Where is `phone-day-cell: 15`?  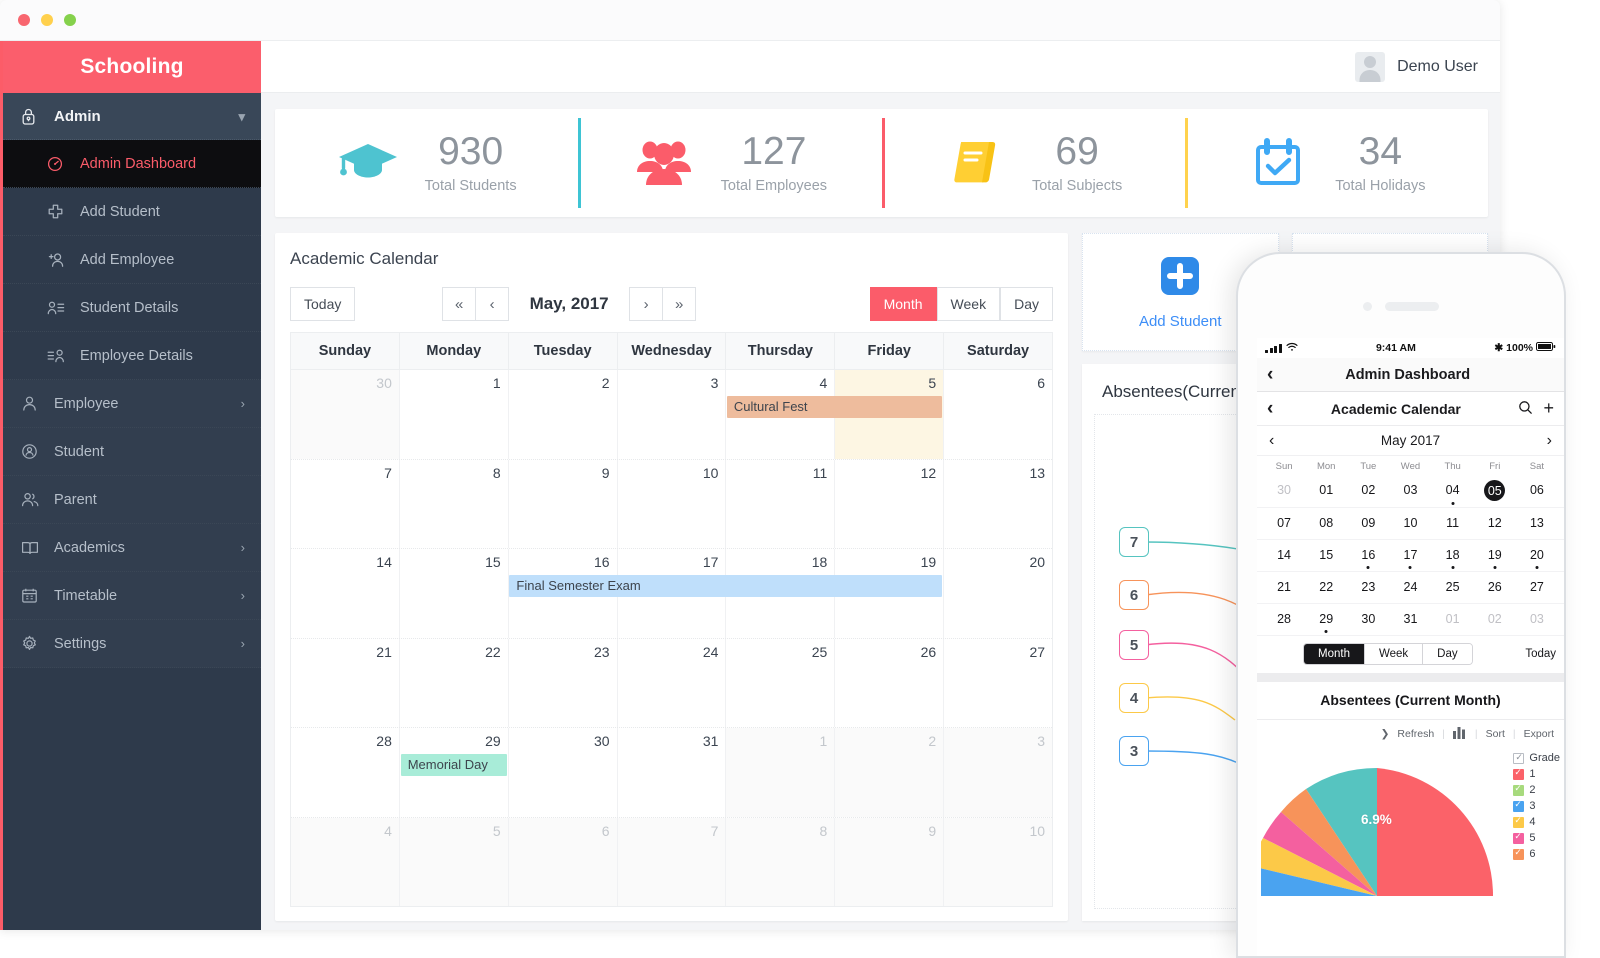
phone-day-cell: 15 is located at coordinates (1326, 555).